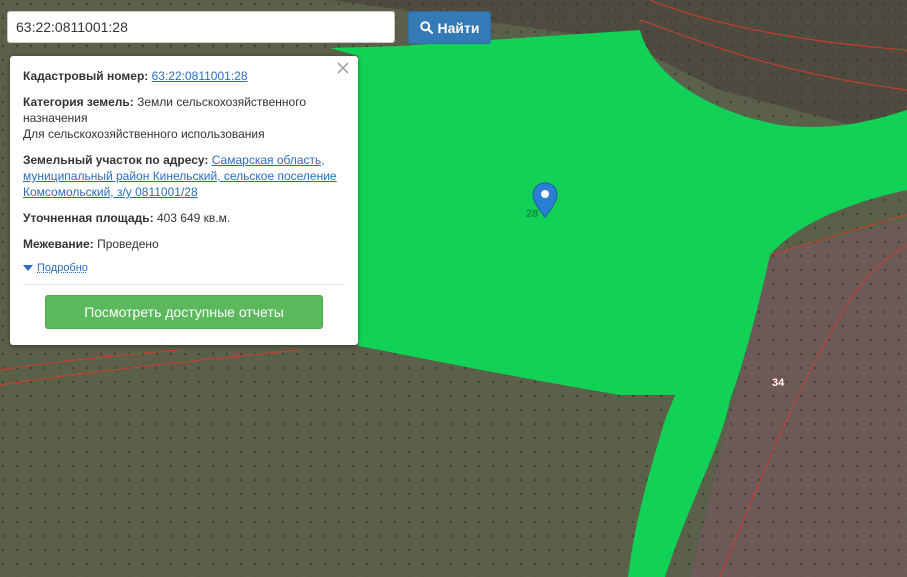 The width and height of the screenshot is (907, 577). Describe the element at coordinates (778, 383) in the screenshot. I see `parcel-label-34: 34` at that location.